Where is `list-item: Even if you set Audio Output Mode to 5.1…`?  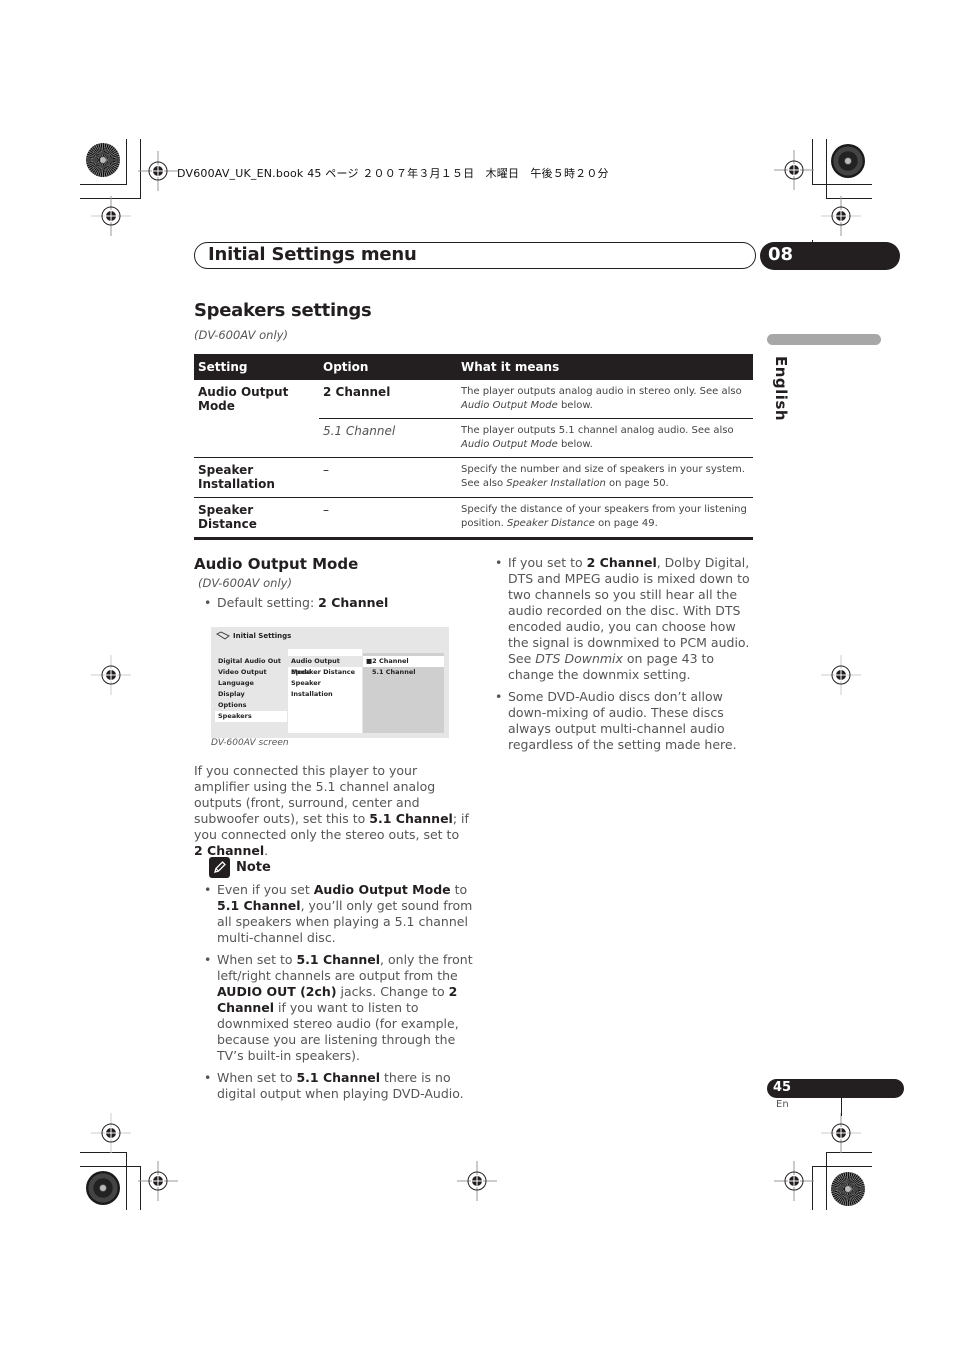
list-item: Even if you set Audio Output Mode to 5.1… is located at coordinates (339, 914).